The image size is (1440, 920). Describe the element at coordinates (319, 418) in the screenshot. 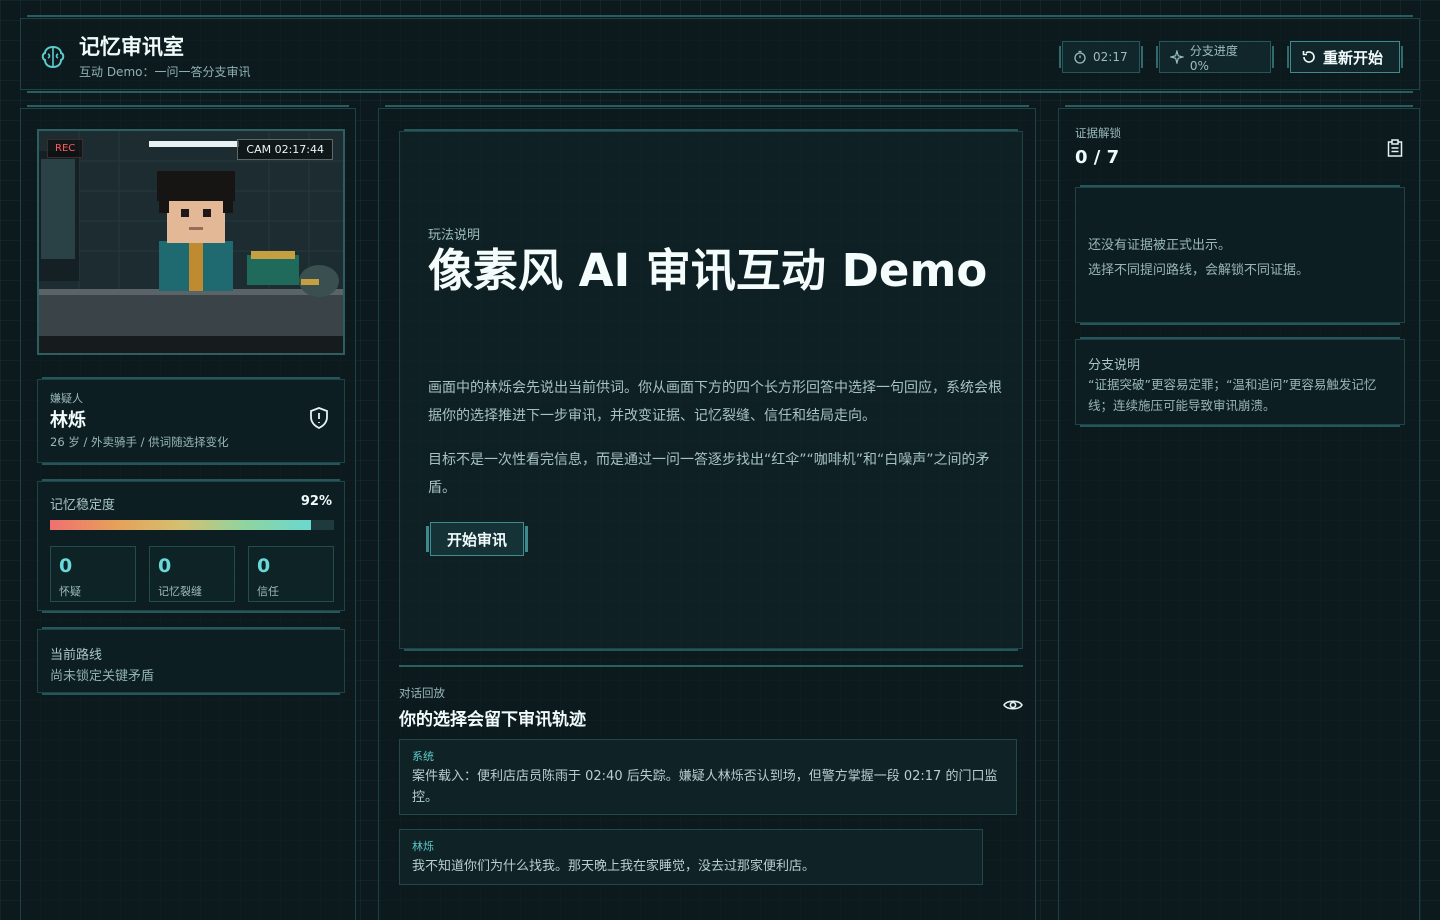

I see `shield-alert-icon` at that location.